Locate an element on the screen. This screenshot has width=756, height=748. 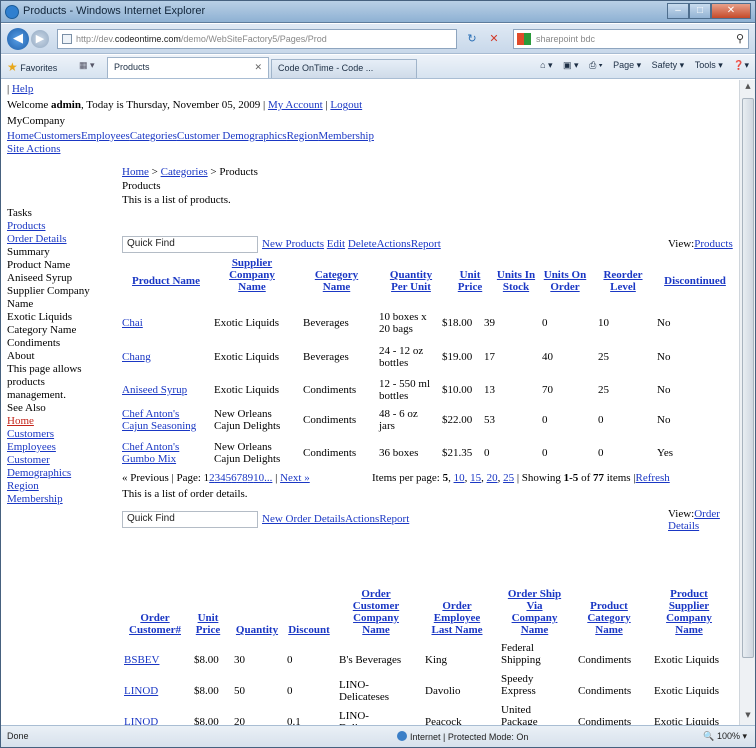
orders-report-button: Report is located at coordinates (394, 519).